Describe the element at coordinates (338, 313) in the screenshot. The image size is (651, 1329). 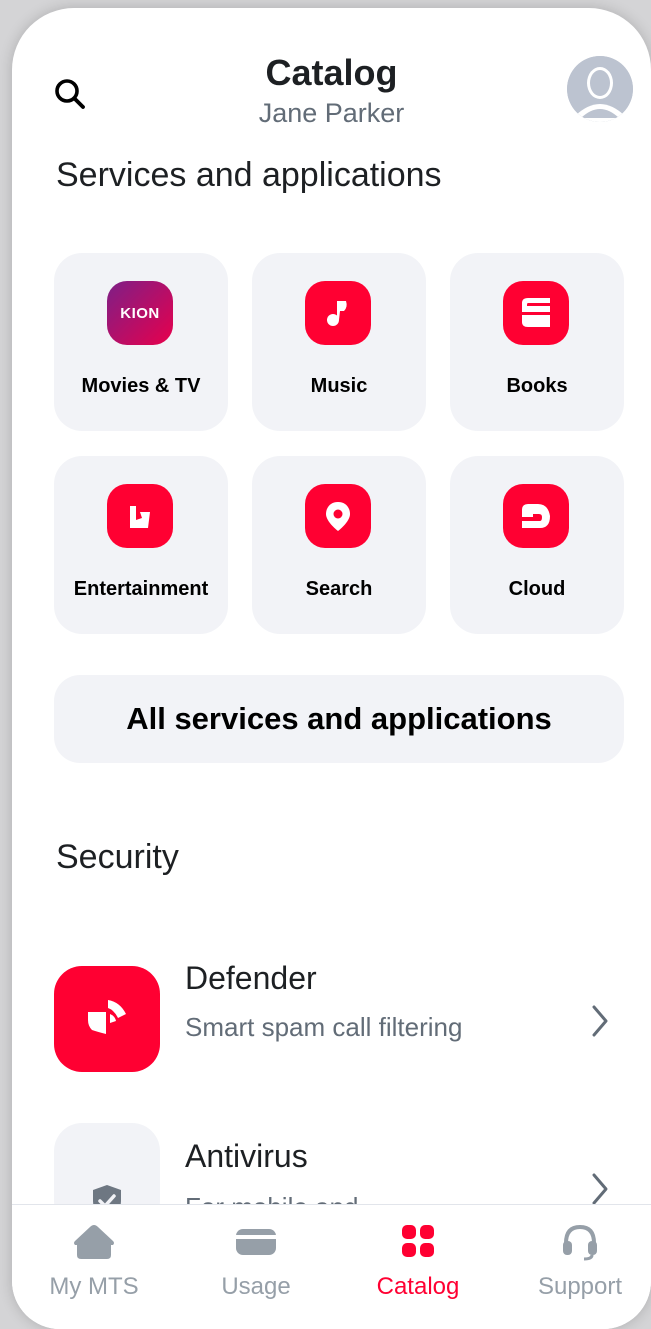
I see `music-note-icon` at that location.